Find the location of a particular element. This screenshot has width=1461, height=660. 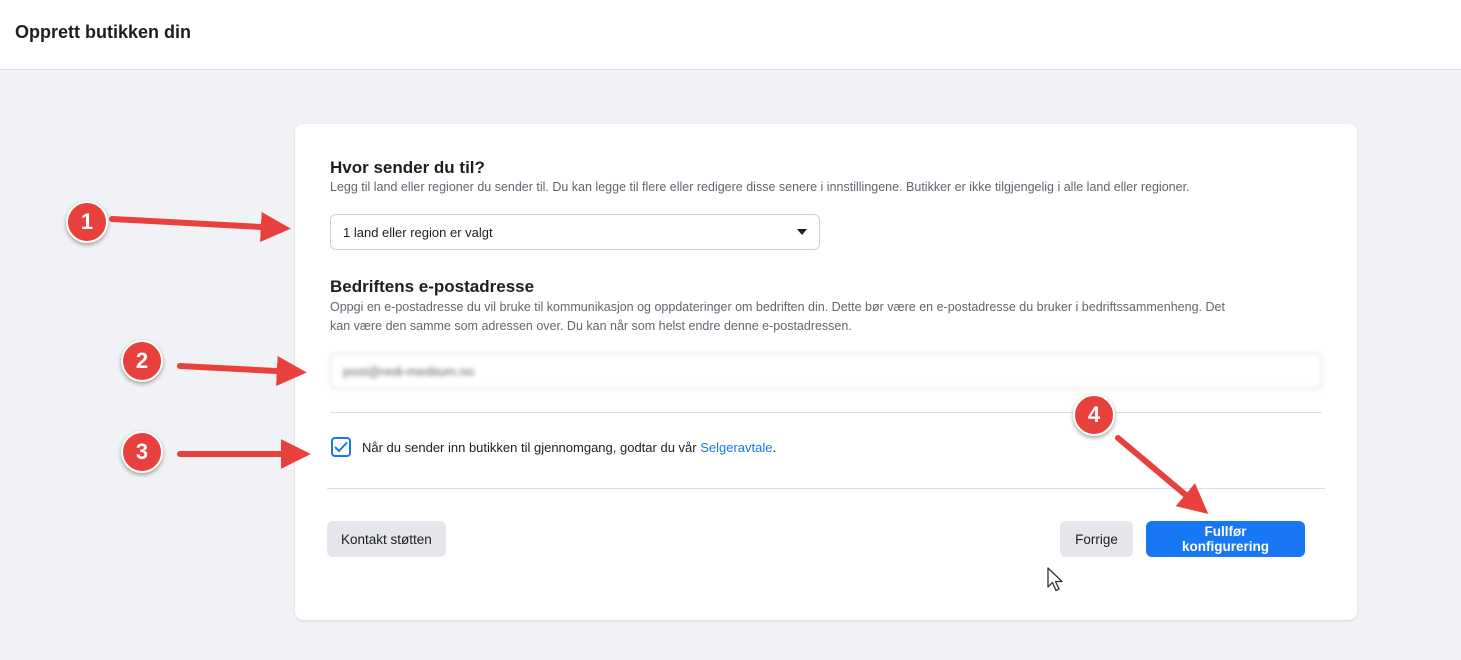

caret-down-icon is located at coordinates (802, 232).